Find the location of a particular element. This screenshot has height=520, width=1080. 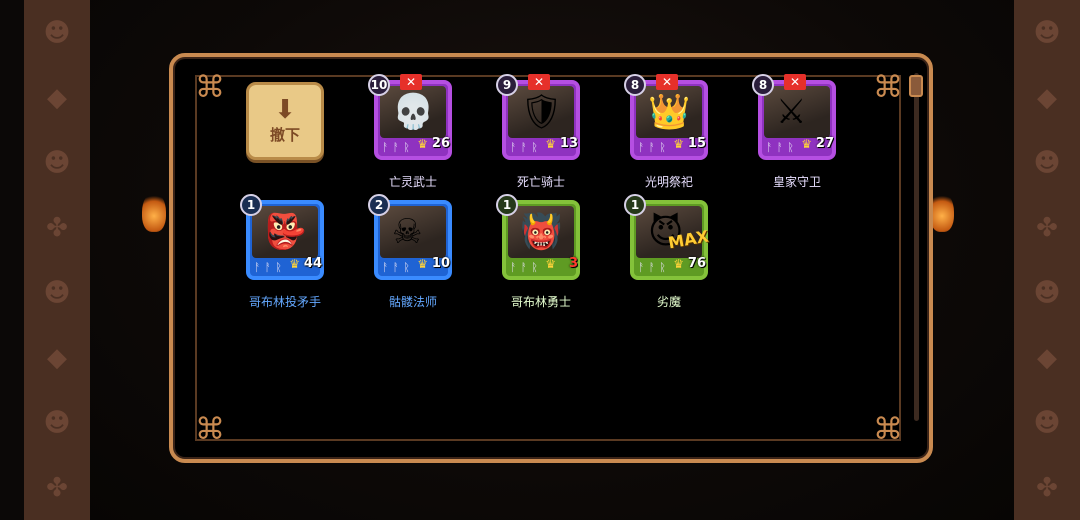

unit-card-death-knight: 🛡 9 ✕ ♛ 13 ᚨᚨᚱ is located at coordinates (538, 117).